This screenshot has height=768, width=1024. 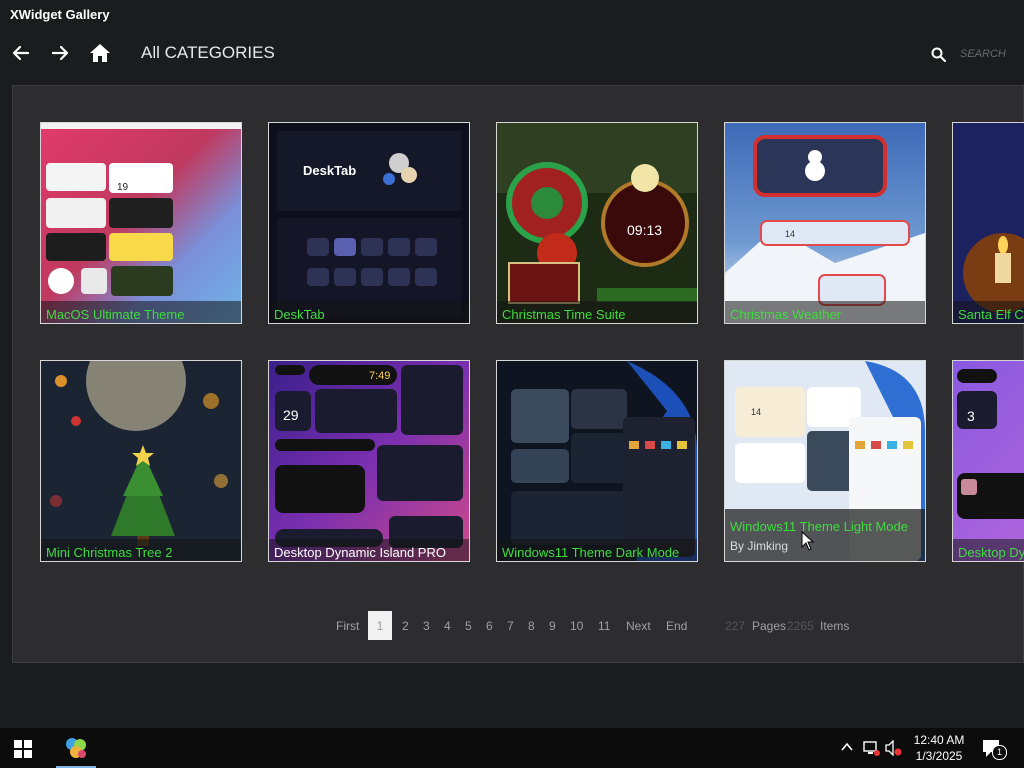 I want to click on forward-button, so click(x=60, y=53).